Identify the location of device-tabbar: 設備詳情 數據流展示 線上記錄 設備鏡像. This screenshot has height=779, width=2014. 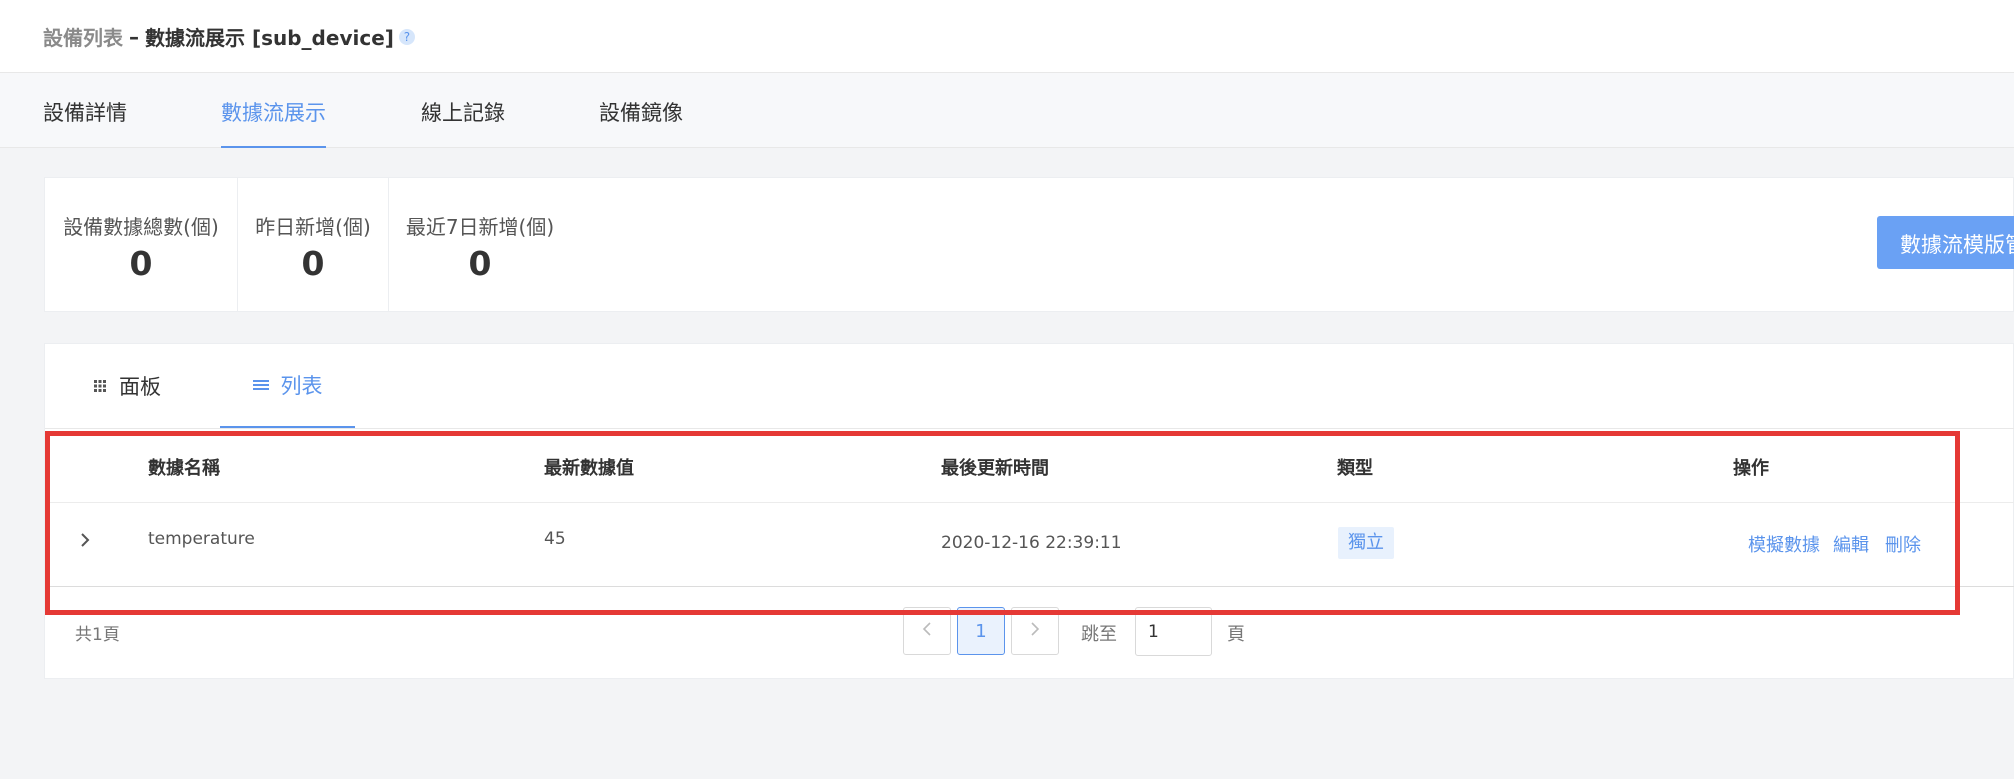
(1007, 110).